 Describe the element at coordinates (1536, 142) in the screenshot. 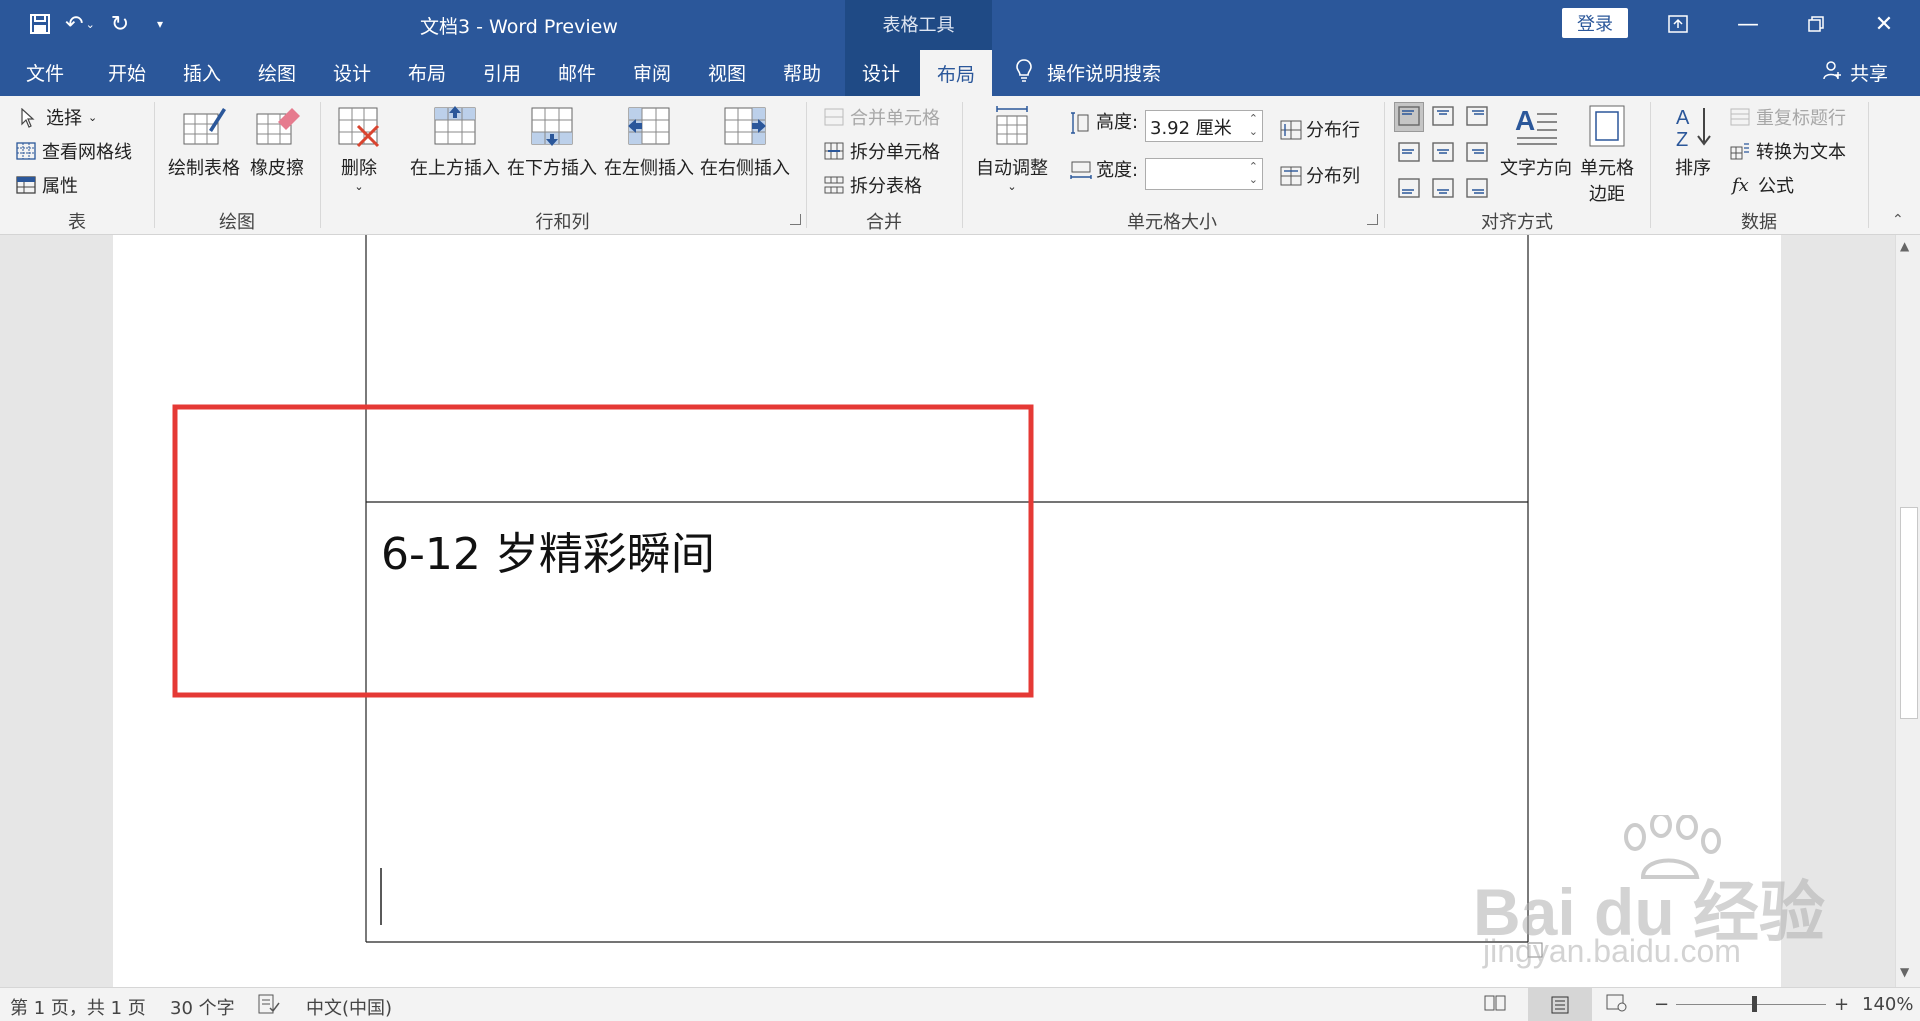

I see `text-direction-button: A 文字方向` at that location.